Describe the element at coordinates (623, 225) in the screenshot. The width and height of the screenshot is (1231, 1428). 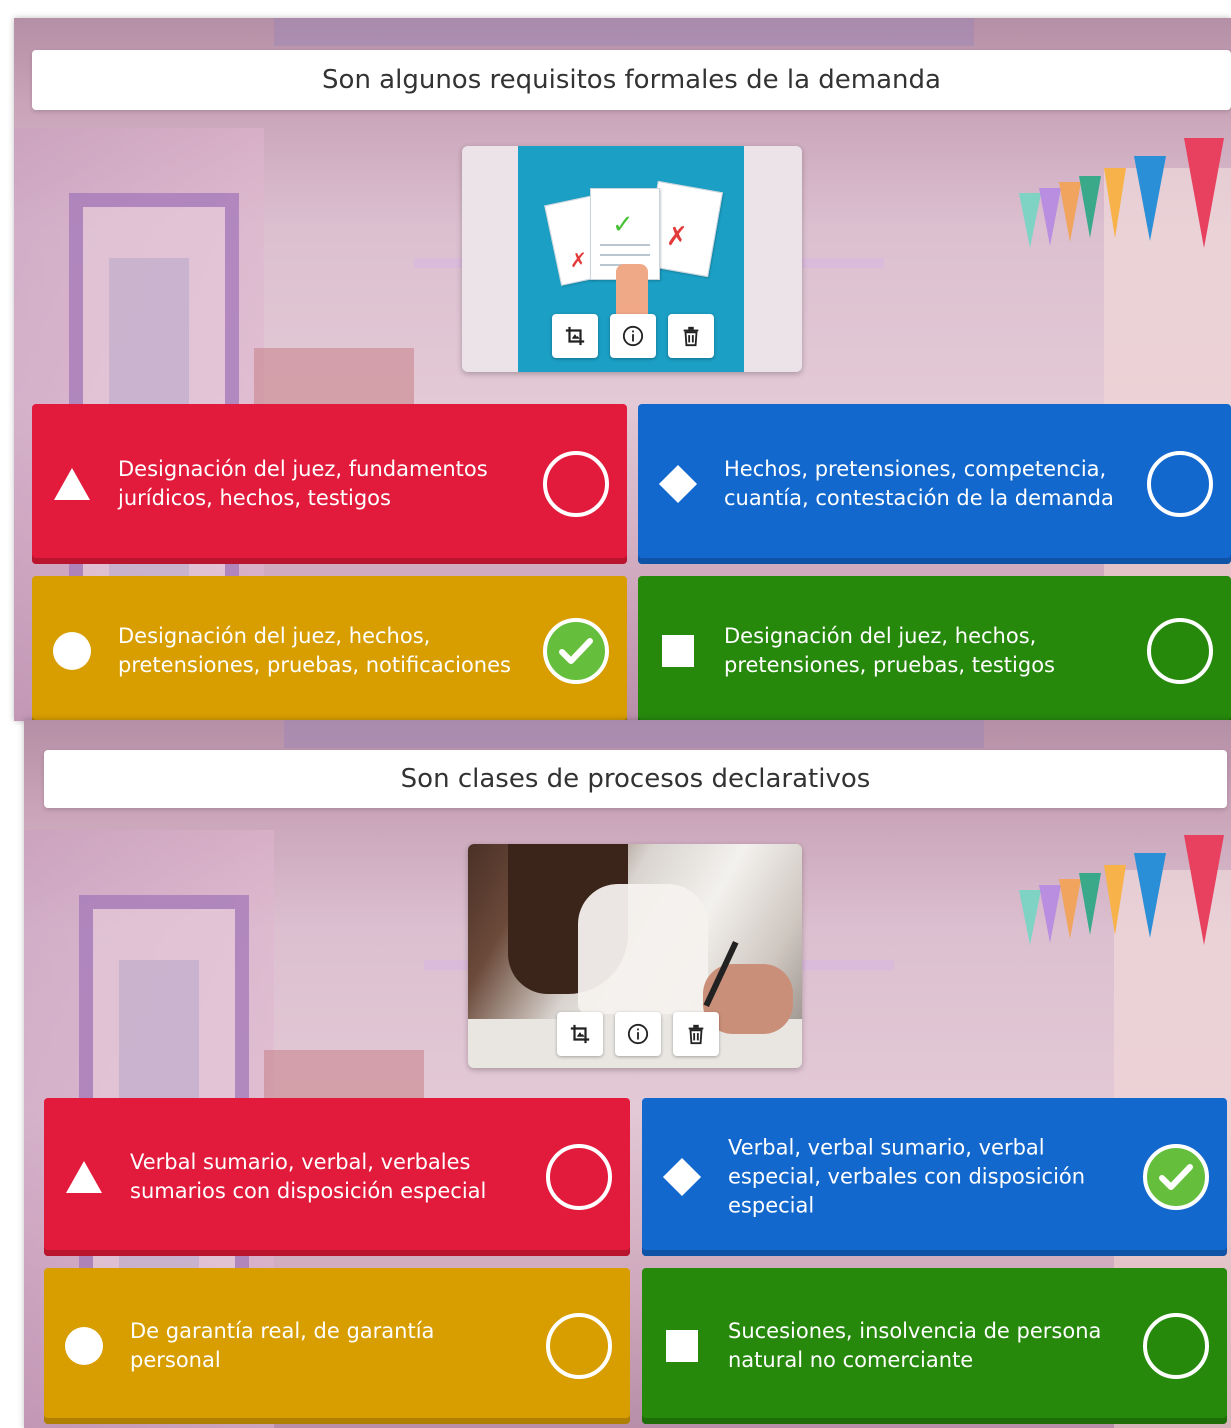
I see `check-mark-icon: ✓` at that location.